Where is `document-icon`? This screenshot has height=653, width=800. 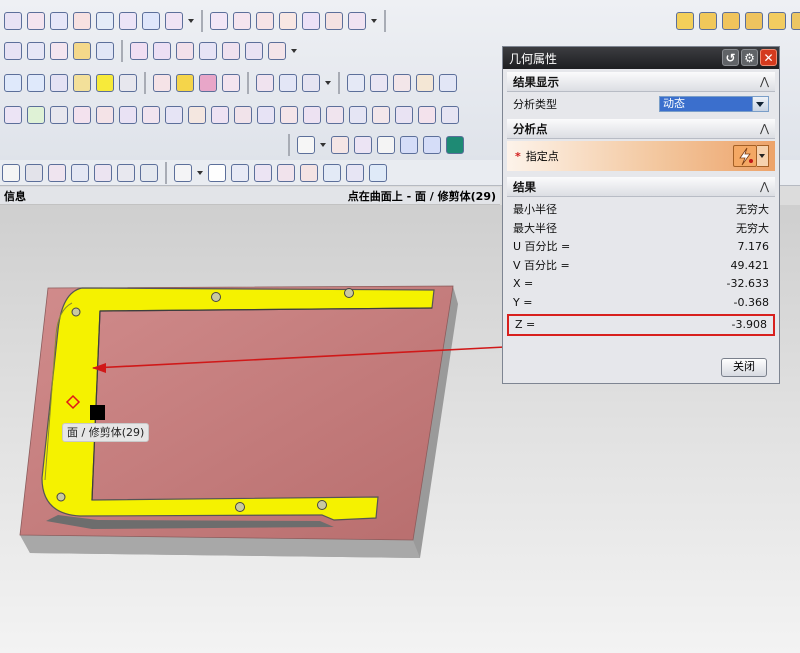 document-icon is located at coordinates (386, 145).